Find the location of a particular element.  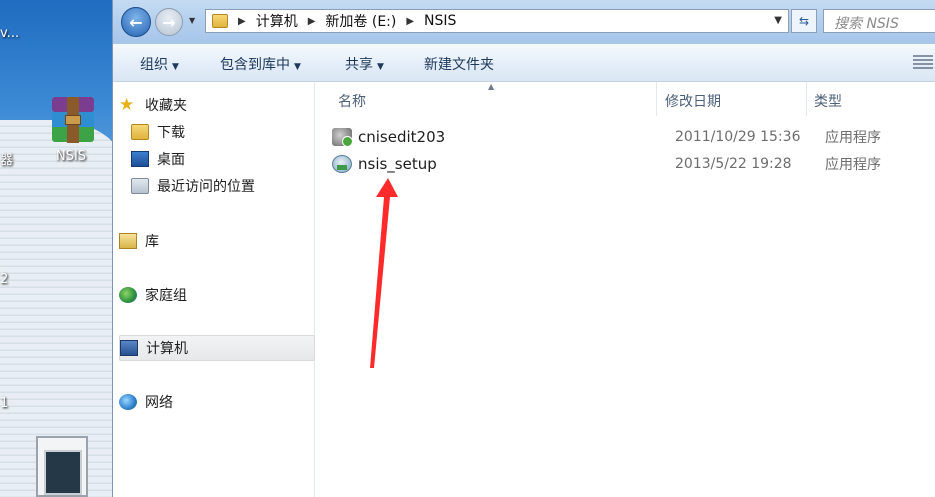

file-name: nsis_setup is located at coordinates (397, 164).